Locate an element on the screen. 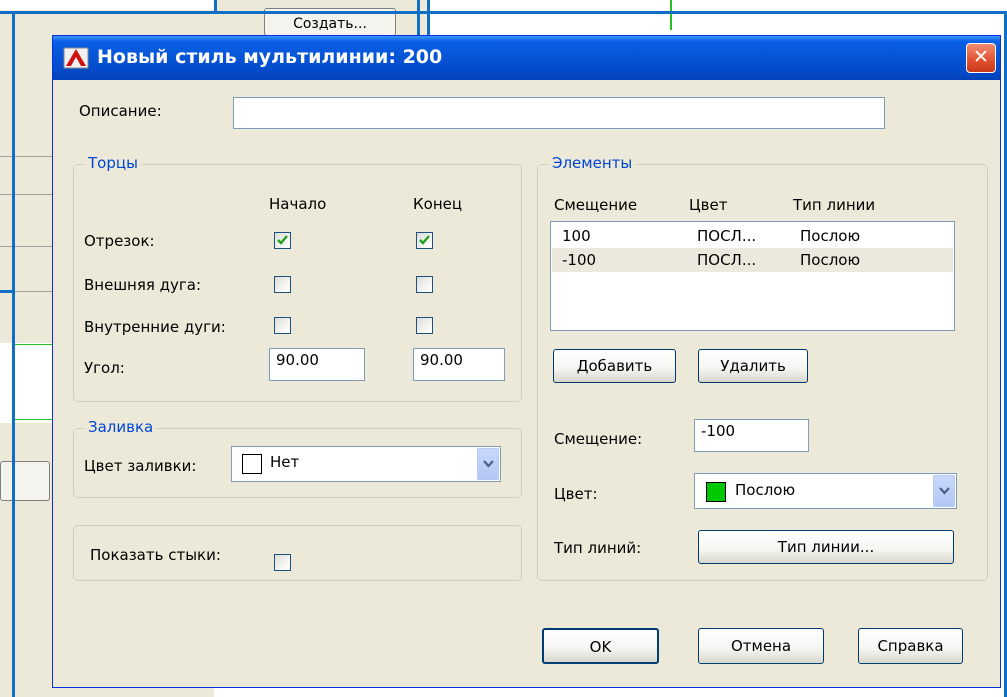 This screenshot has height=697, width=1007. color-column-header: Цвет is located at coordinates (708, 205).